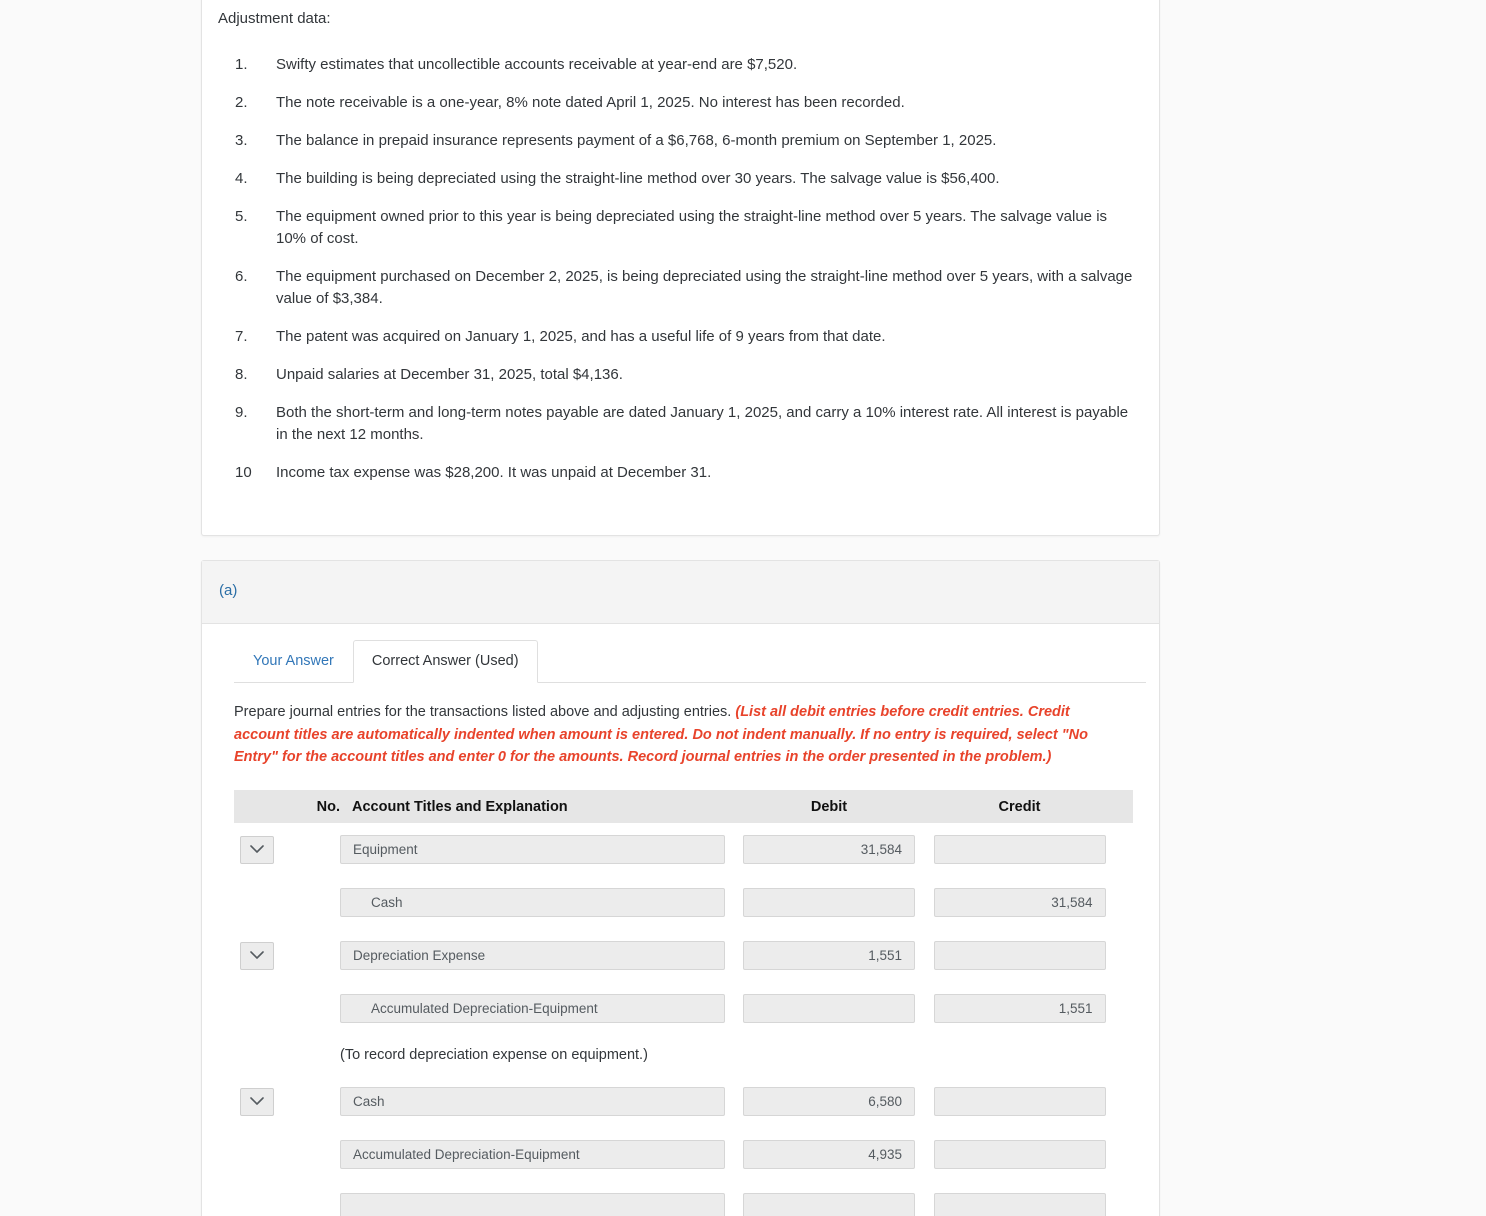  Describe the element at coordinates (241, 102) in the screenshot. I see `adjustment-item-number: 2.` at that location.